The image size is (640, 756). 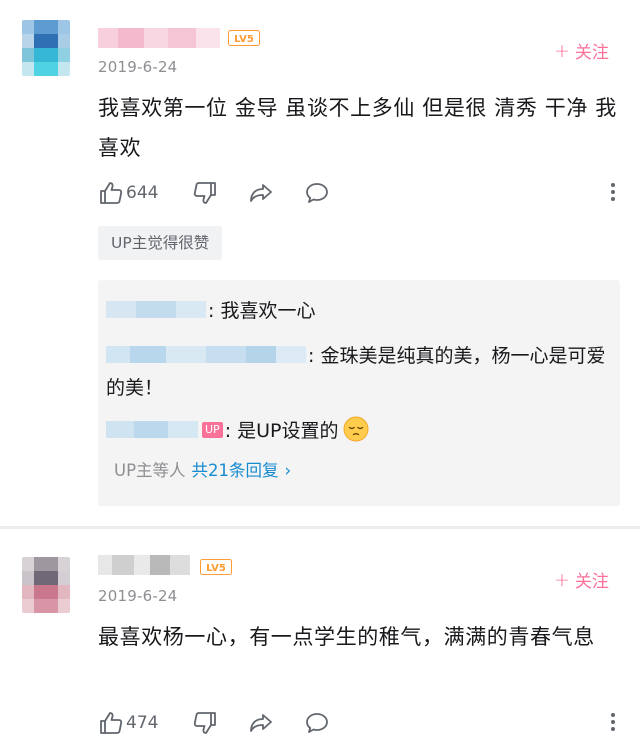 What do you see at coordinates (212, 429) in the screenshot?
I see `up-badge: UP` at bounding box center [212, 429].